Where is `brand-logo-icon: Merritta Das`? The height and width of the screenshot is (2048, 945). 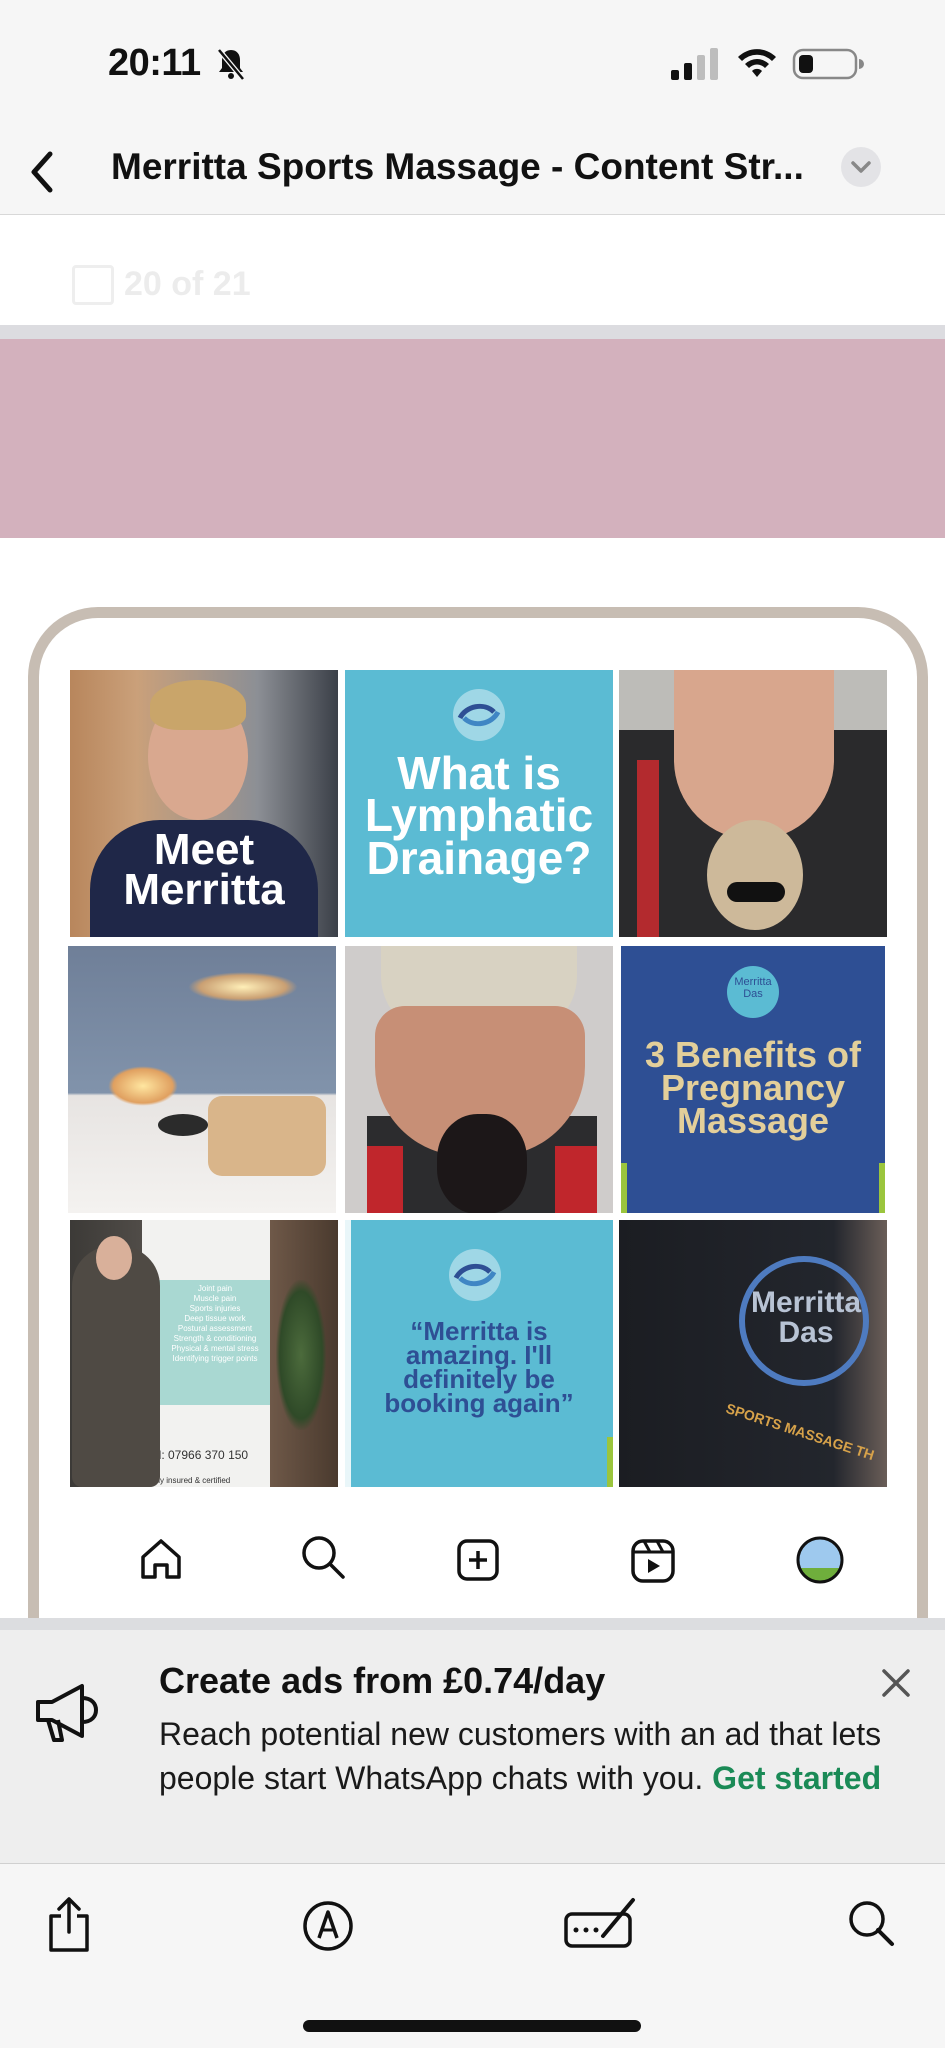 brand-logo-icon: Merritta Das is located at coordinates (753, 992).